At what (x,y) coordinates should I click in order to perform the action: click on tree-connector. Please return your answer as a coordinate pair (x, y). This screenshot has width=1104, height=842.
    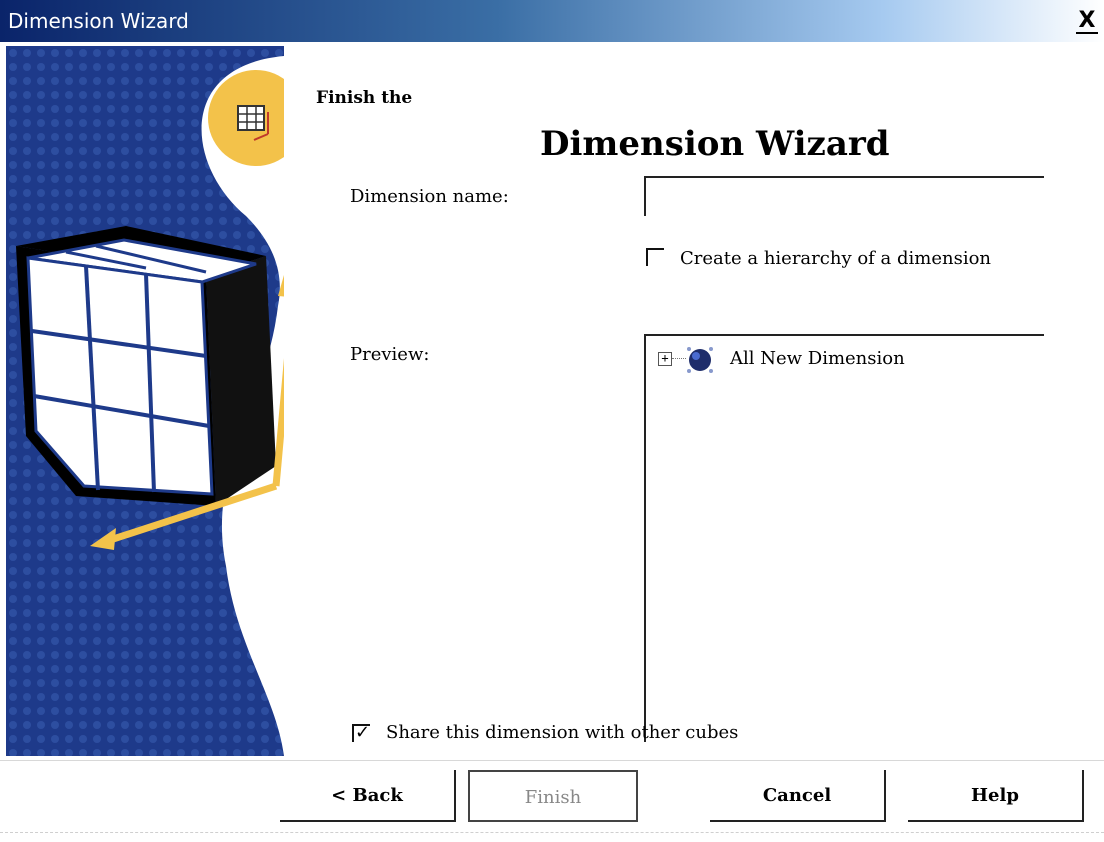
    Looking at the image, I should click on (679, 358).